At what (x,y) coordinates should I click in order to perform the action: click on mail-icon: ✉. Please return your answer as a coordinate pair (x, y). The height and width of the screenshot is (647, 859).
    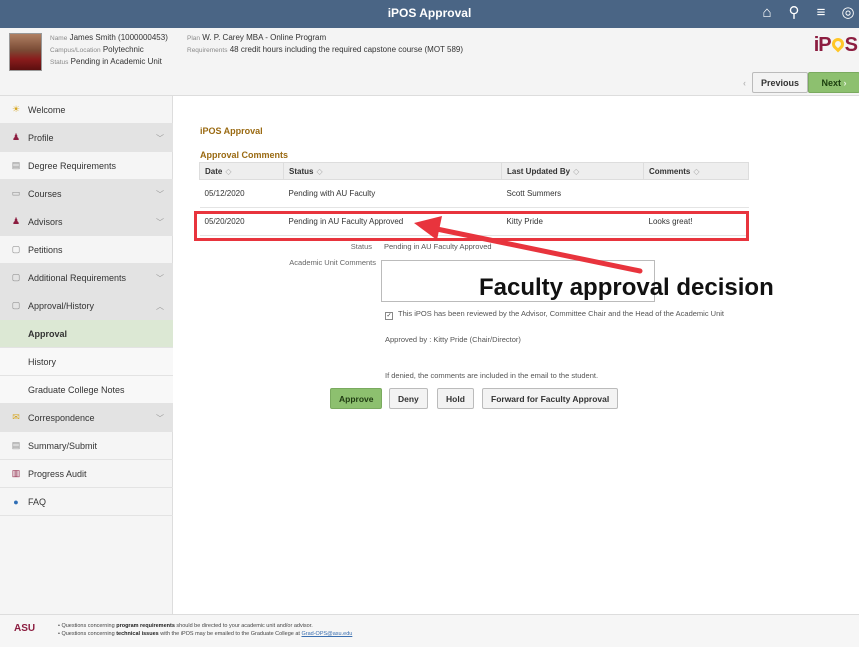
    Looking at the image, I should click on (16, 417).